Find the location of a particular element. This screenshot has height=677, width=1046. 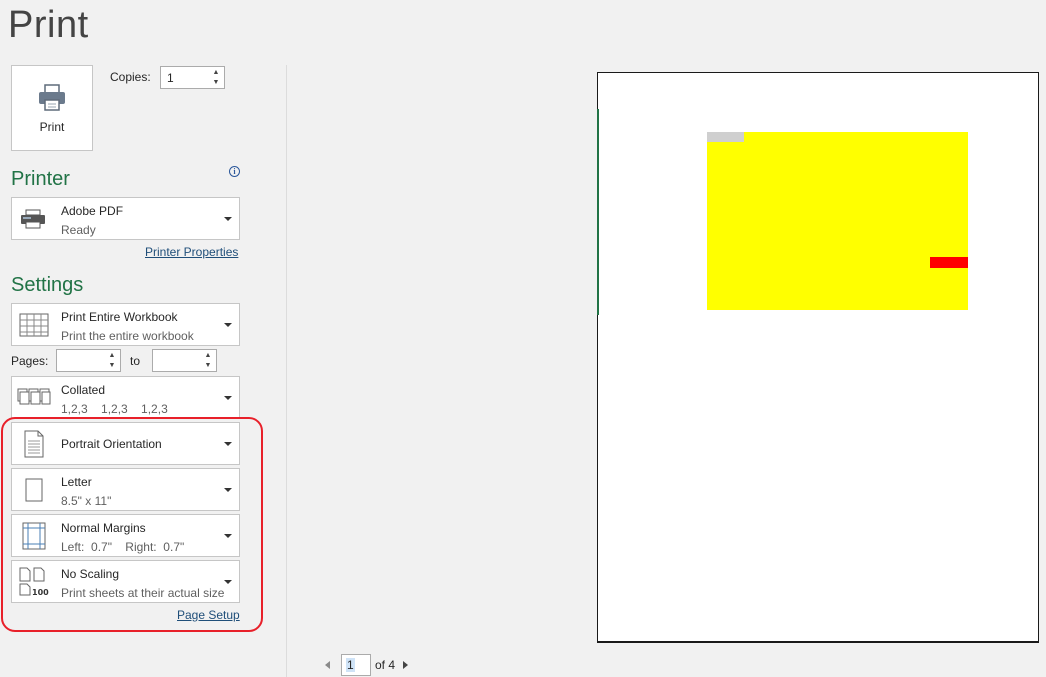

info-icon: i is located at coordinates (234, 171).